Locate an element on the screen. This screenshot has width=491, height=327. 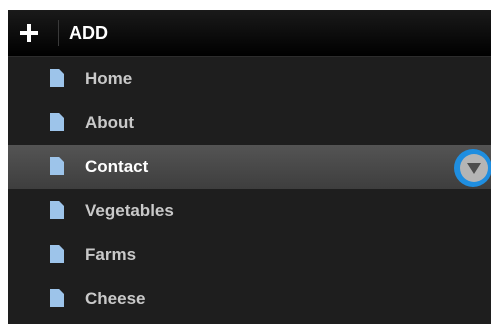
plus-icon is located at coordinates (31, 33).